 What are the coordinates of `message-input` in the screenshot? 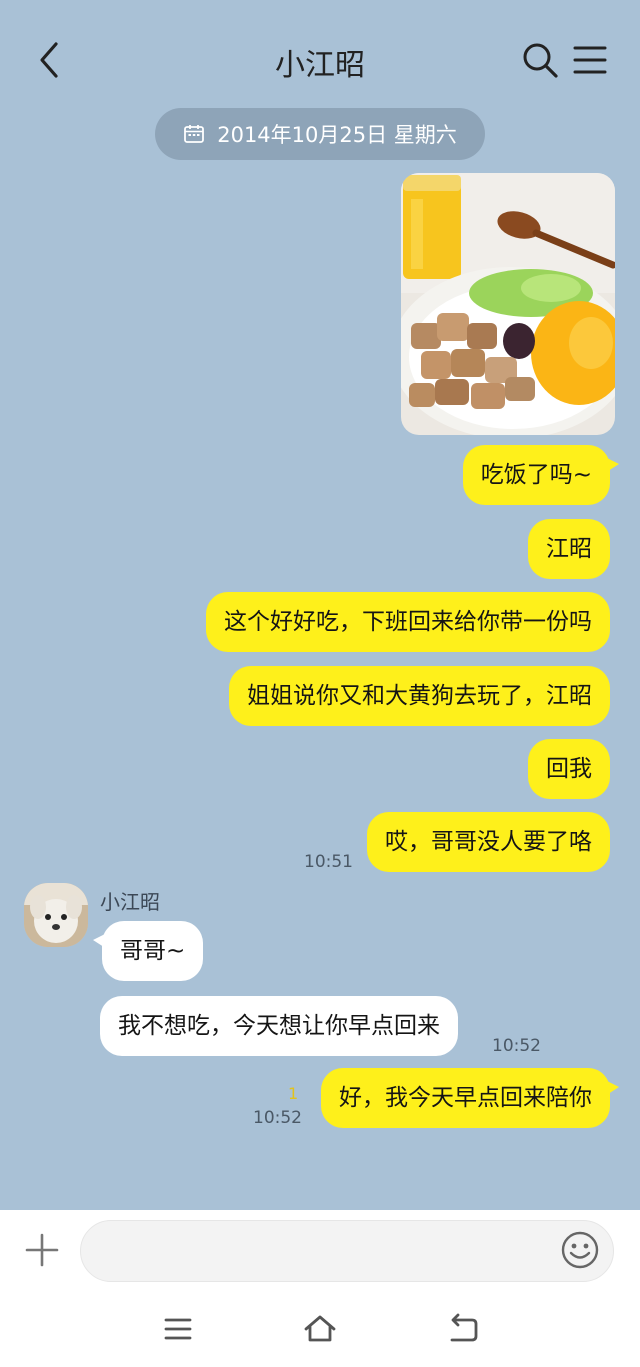 It's located at (347, 1251).